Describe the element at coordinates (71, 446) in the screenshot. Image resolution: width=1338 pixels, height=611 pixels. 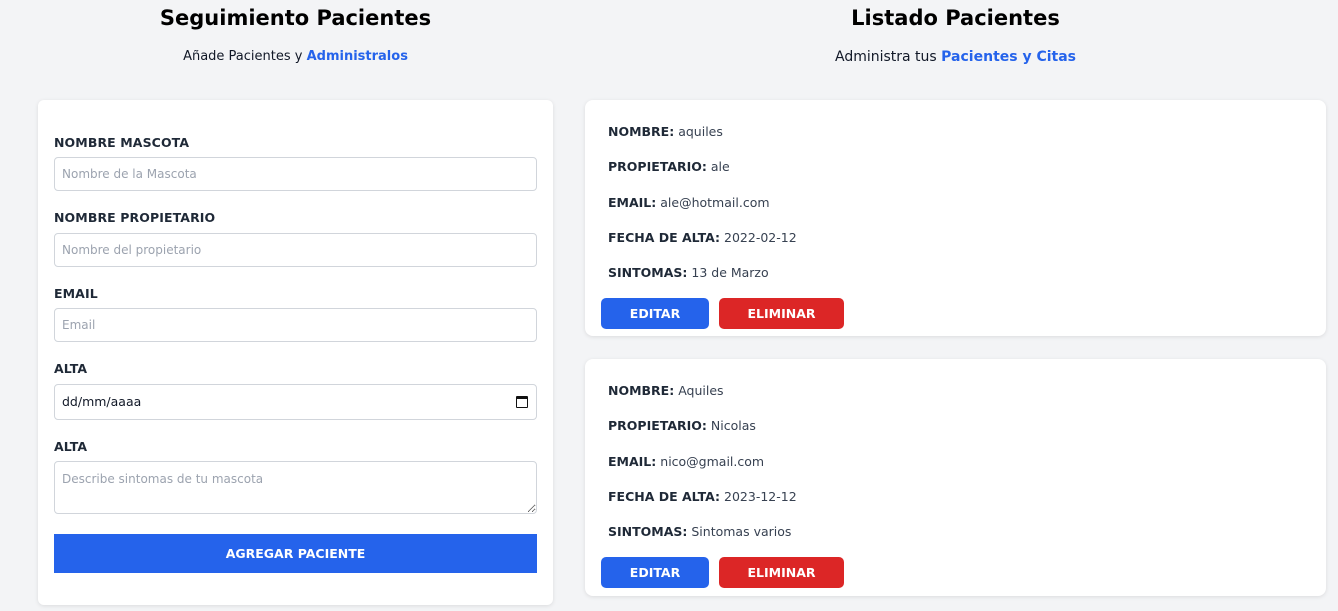
I see `symptoms-label: ALTA` at that location.